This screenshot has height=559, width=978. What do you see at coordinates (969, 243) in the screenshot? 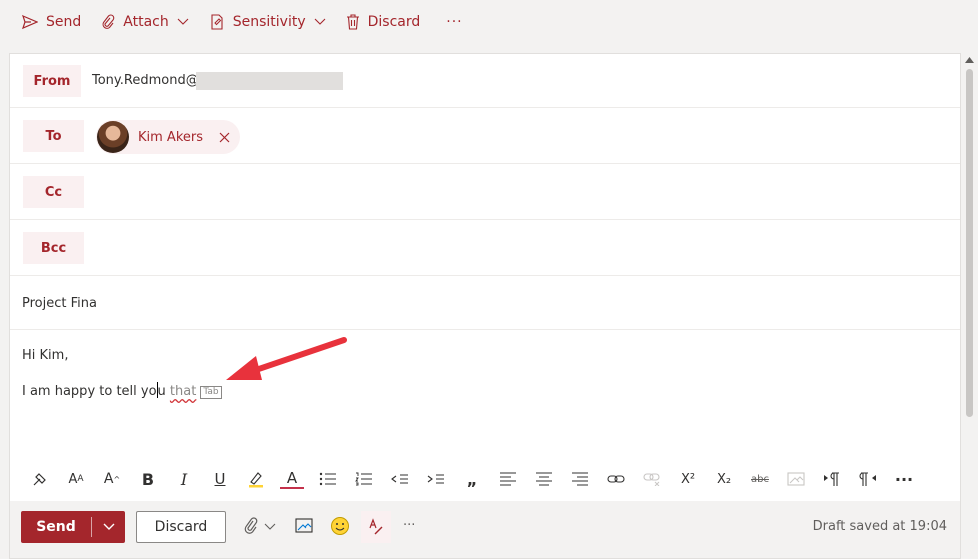
I see `scroll-thumb` at bounding box center [969, 243].